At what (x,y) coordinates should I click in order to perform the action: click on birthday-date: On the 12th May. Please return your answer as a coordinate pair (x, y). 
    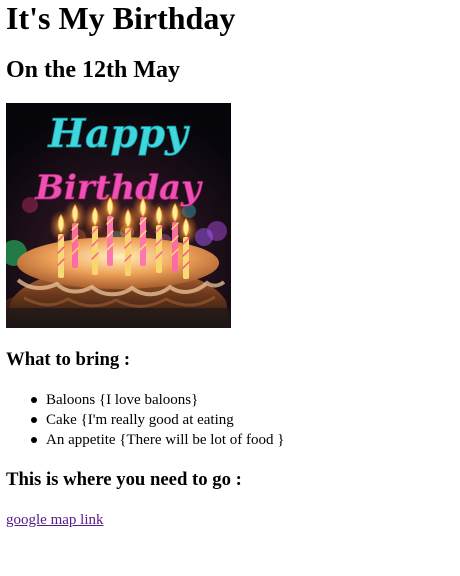
    Looking at the image, I should click on (93, 70).